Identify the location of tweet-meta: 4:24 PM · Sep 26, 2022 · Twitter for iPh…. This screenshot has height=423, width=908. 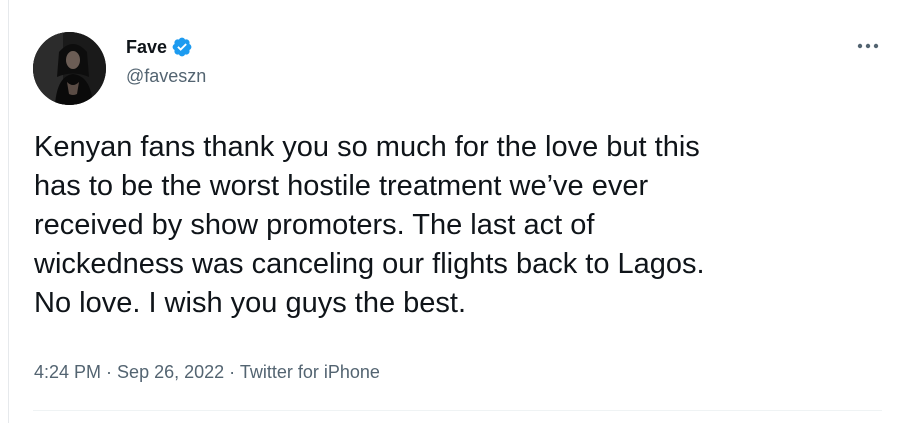
(207, 372).